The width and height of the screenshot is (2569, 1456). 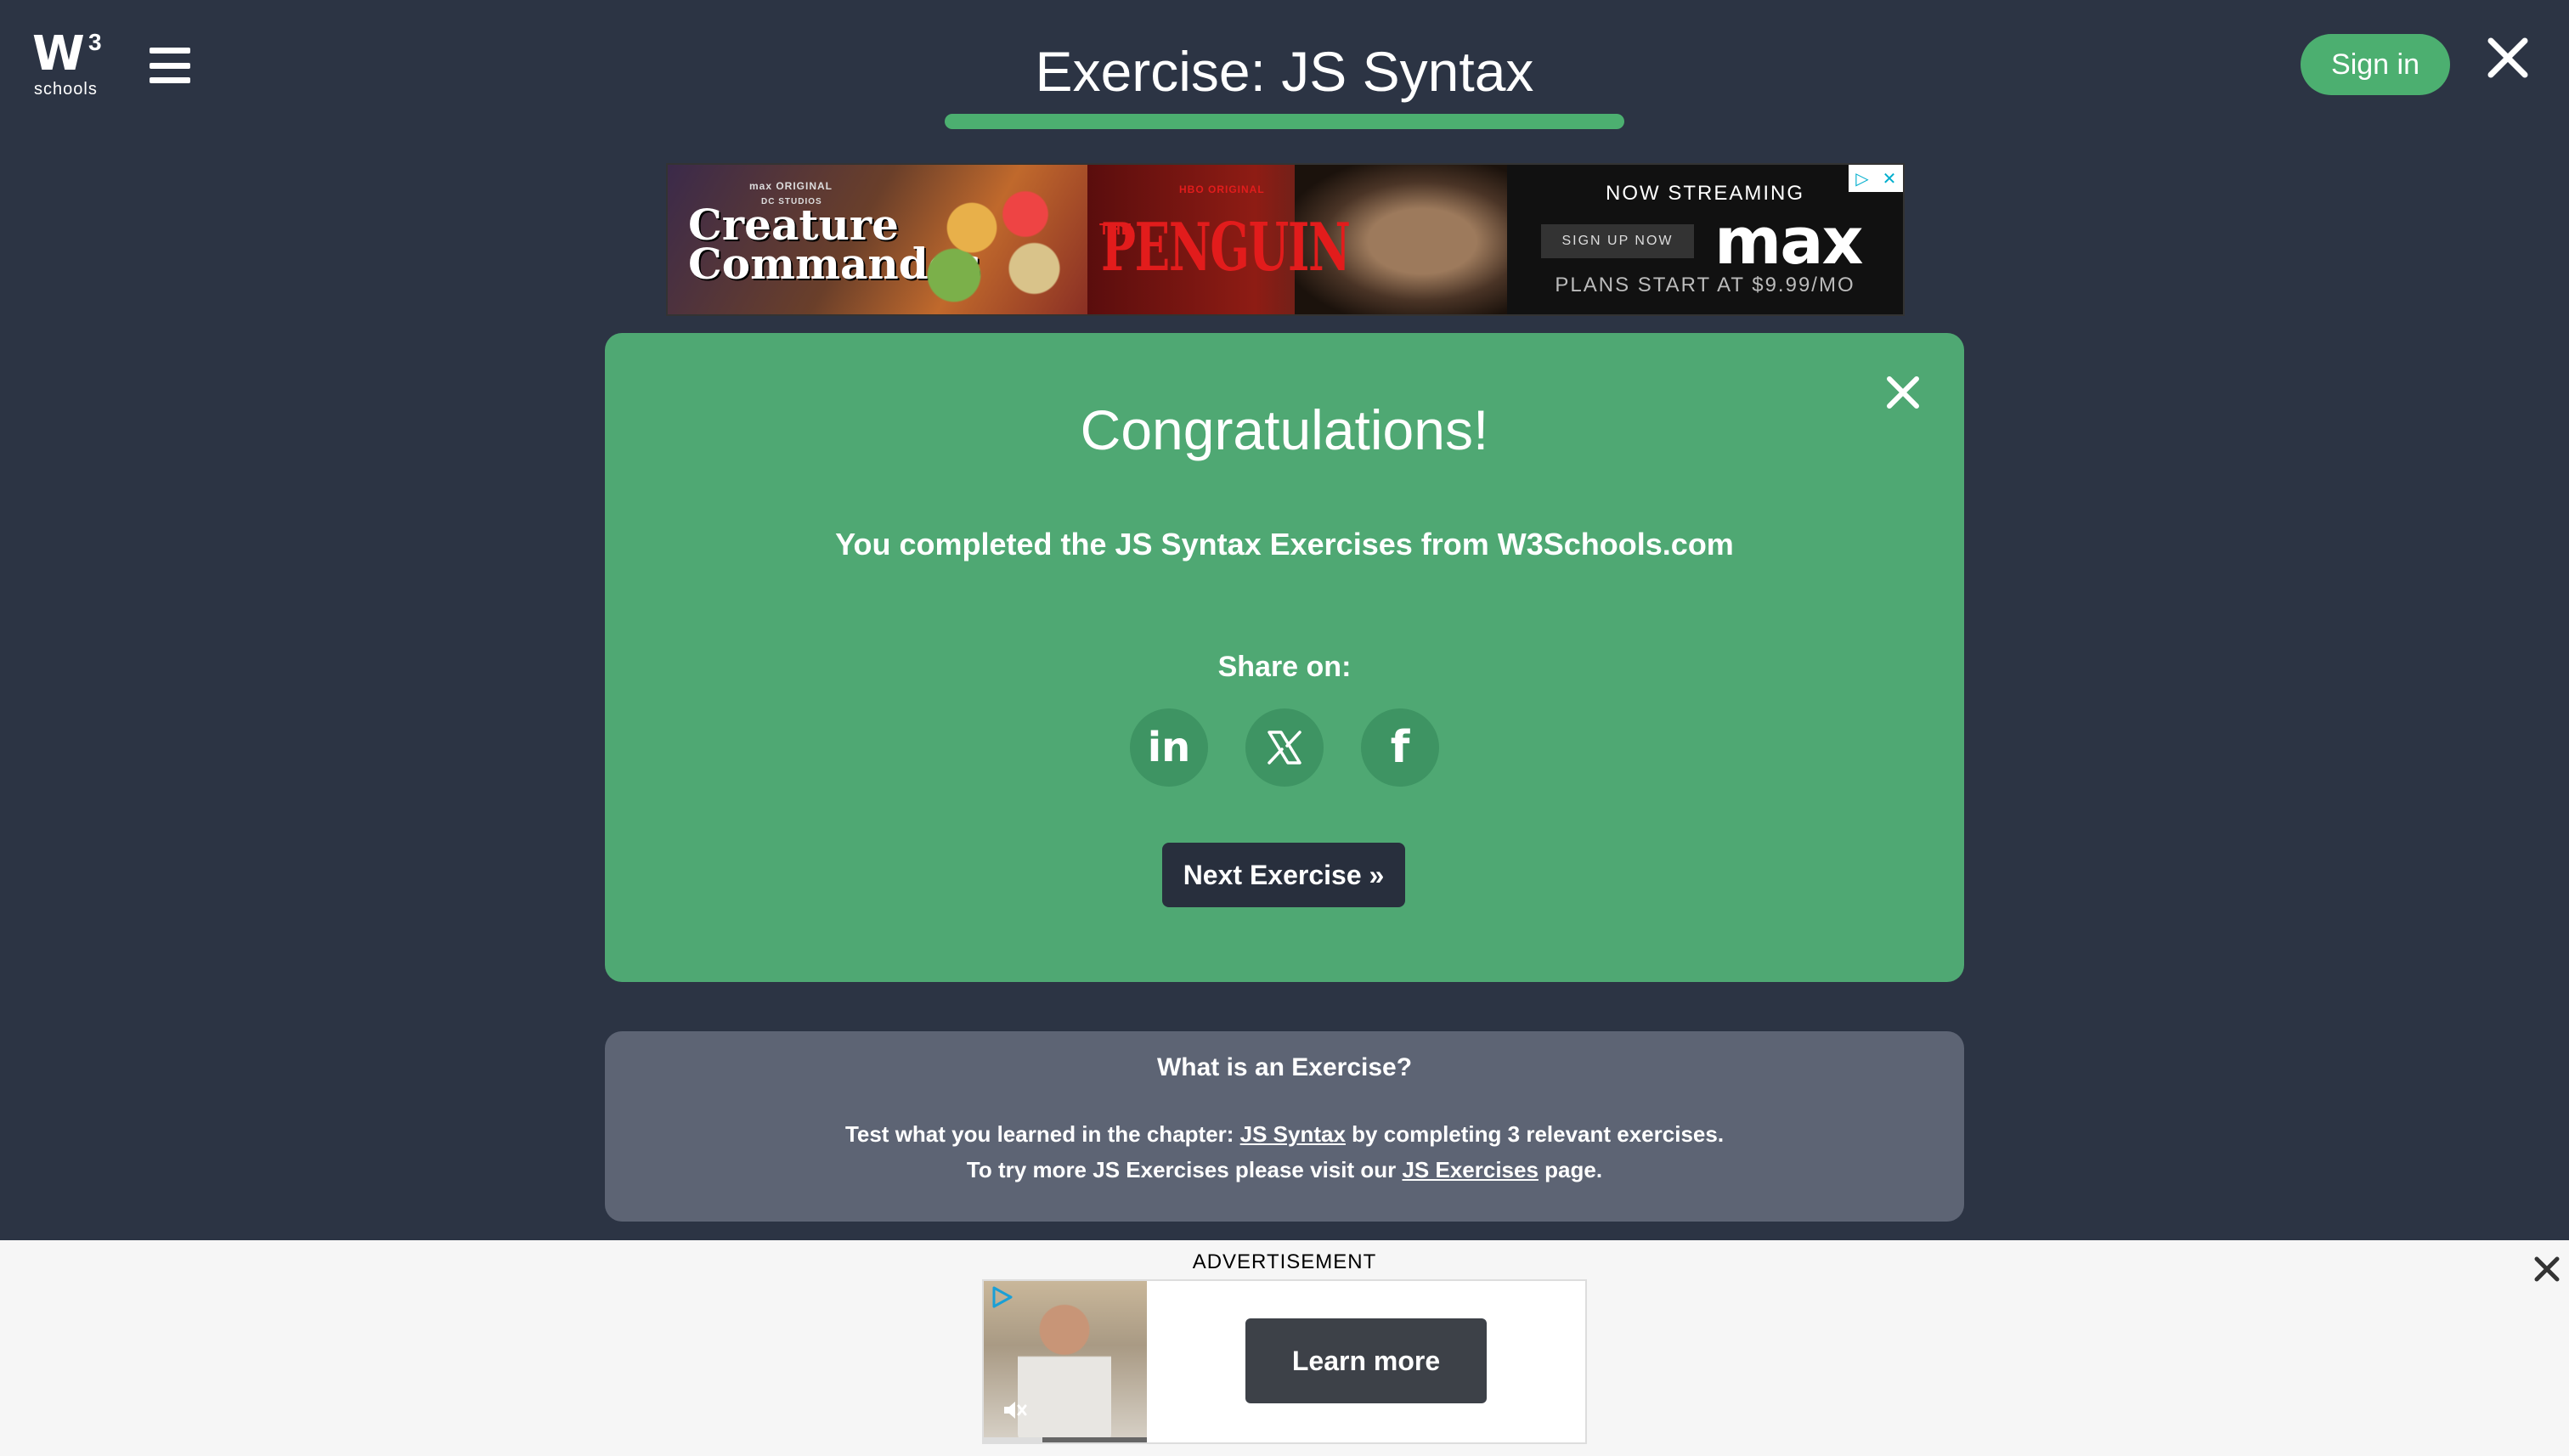 I want to click on ad-now-streaming: NOW STREAMING, so click(x=1705, y=194).